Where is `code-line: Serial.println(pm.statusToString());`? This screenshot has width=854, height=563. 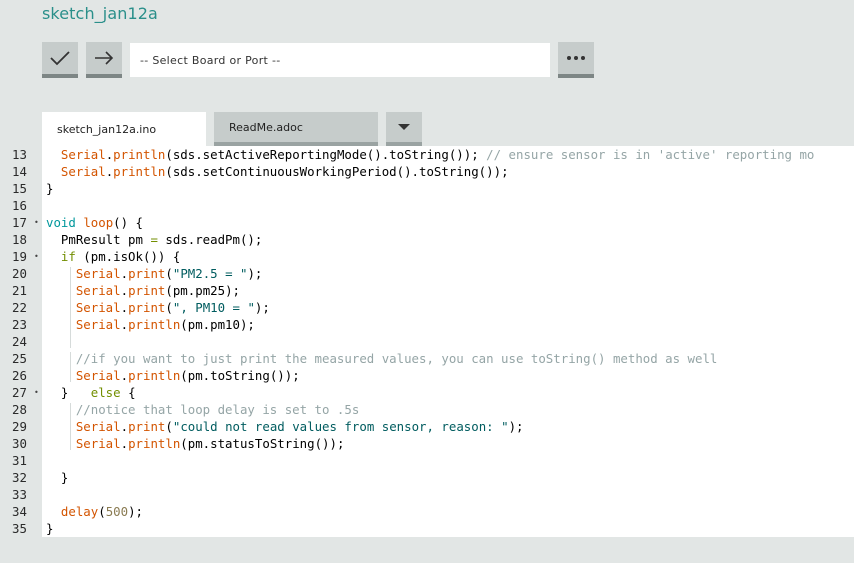
code-line: Serial.println(pm.statusToString()); is located at coordinates (195, 443).